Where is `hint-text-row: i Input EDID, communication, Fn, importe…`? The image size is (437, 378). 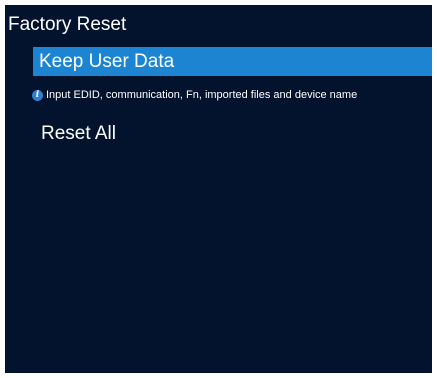
hint-text-row: i Input EDID, communication, Fn, importe… is located at coordinates (194, 95).